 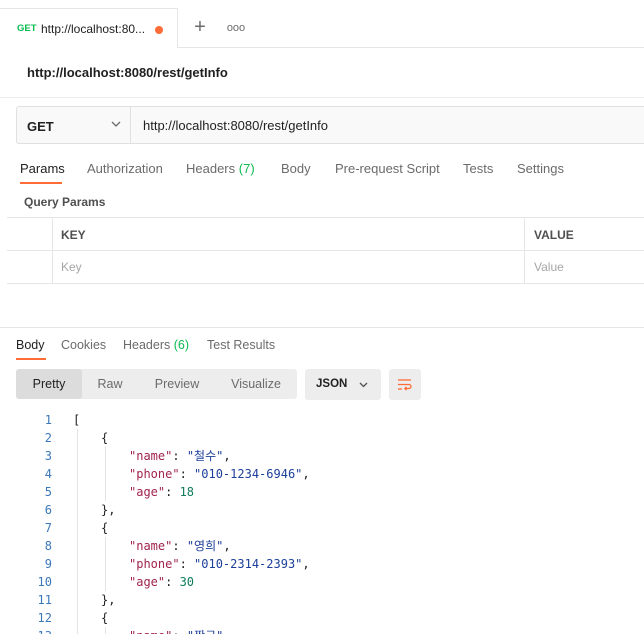 What do you see at coordinates (177, 384) in the screenshot?
I see `view-preview-button: Preview` at bounding box center [177, 384].